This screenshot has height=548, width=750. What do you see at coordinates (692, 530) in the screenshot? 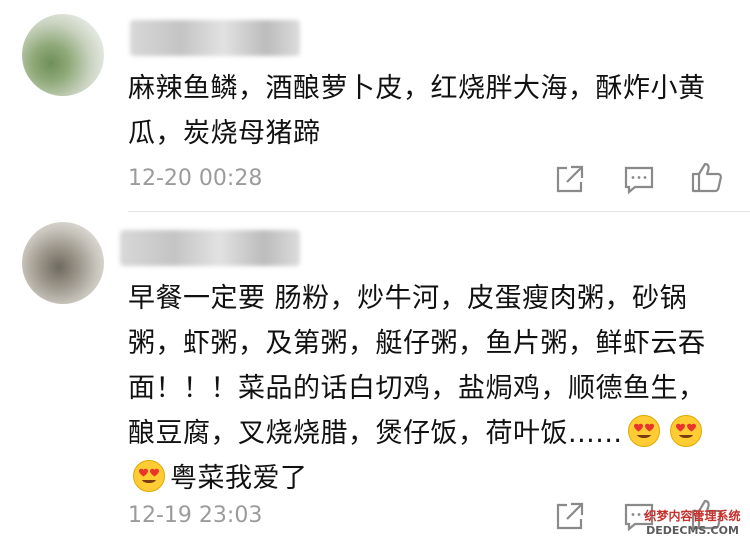
I see `watermark-domain: DEDECMS.COM` at bounding box center [692, 530].